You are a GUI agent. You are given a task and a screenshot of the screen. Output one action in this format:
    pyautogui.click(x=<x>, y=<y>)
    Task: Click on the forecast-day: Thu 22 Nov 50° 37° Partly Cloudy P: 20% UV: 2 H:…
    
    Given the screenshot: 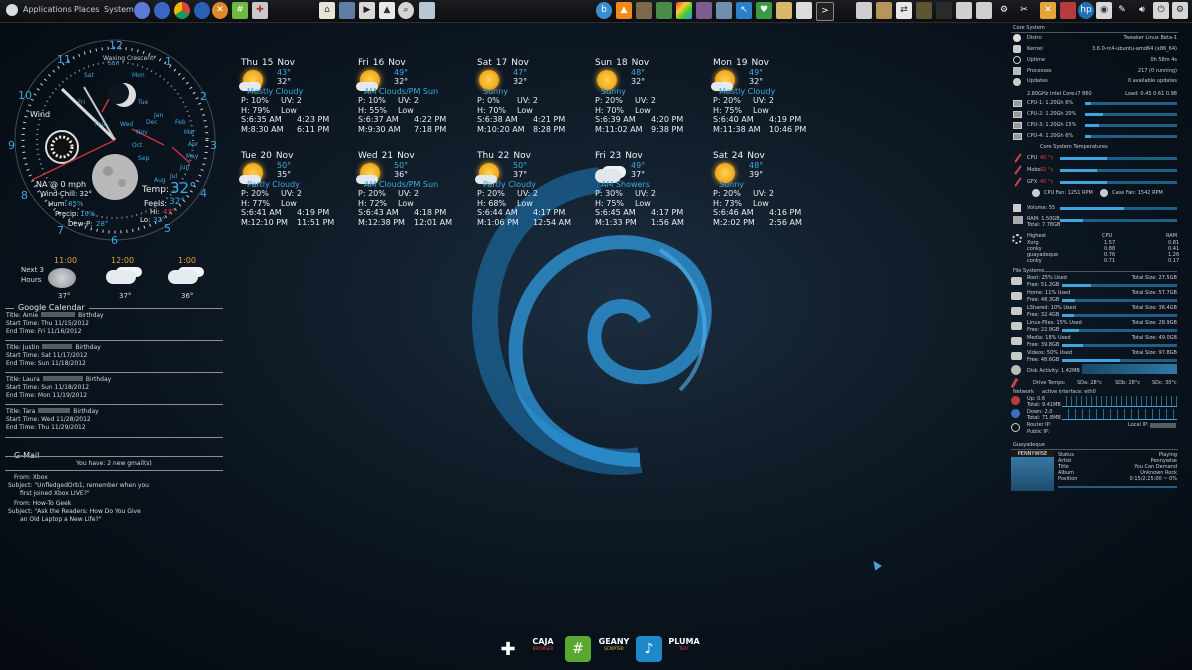 What is the action you would take?
    pyautogui.click(x=531, y=196)
    